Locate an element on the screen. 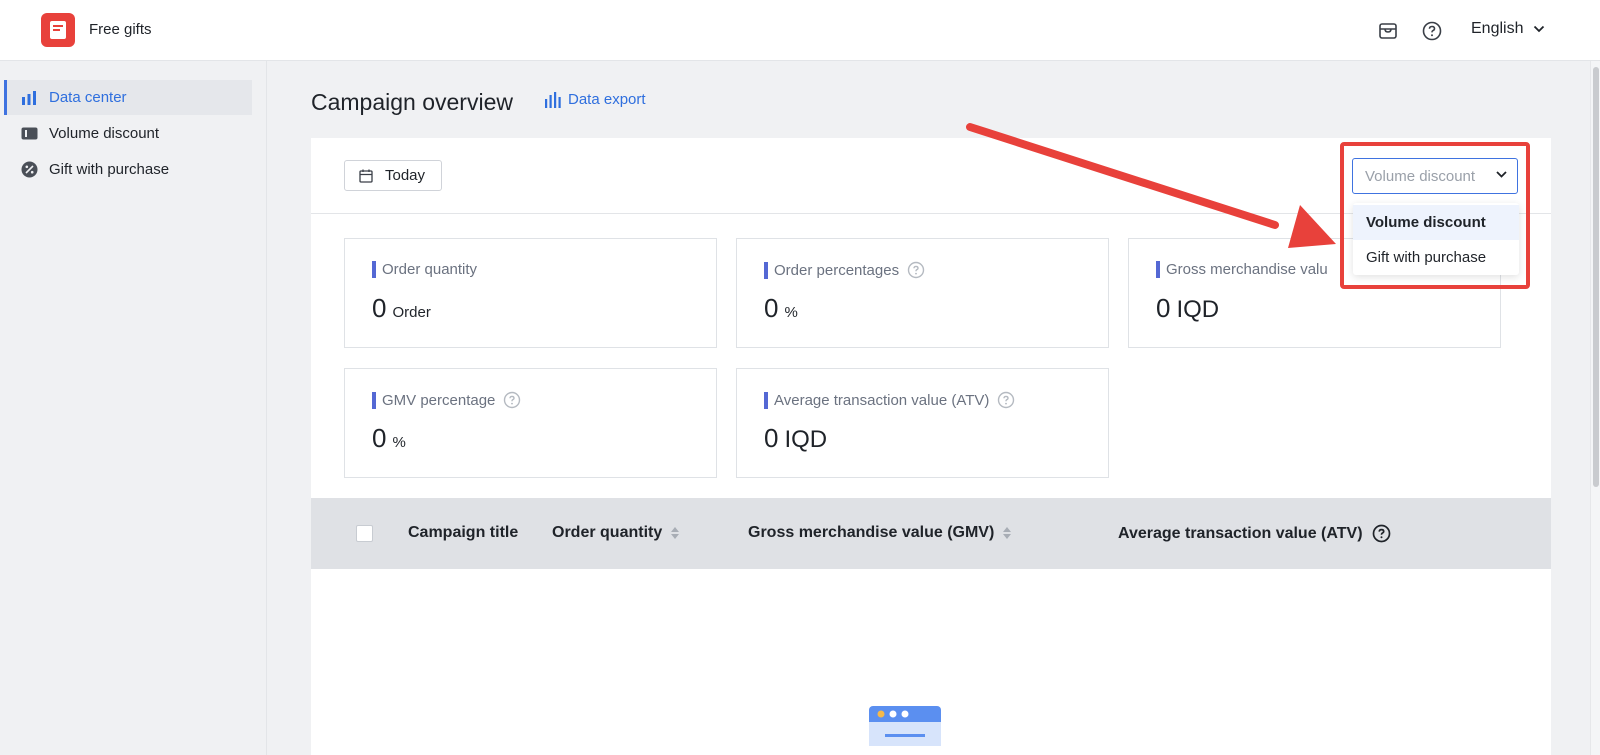 This screenshot has height=755, width=1600. app-title: Free gifts is located at coordinates (120, 29).